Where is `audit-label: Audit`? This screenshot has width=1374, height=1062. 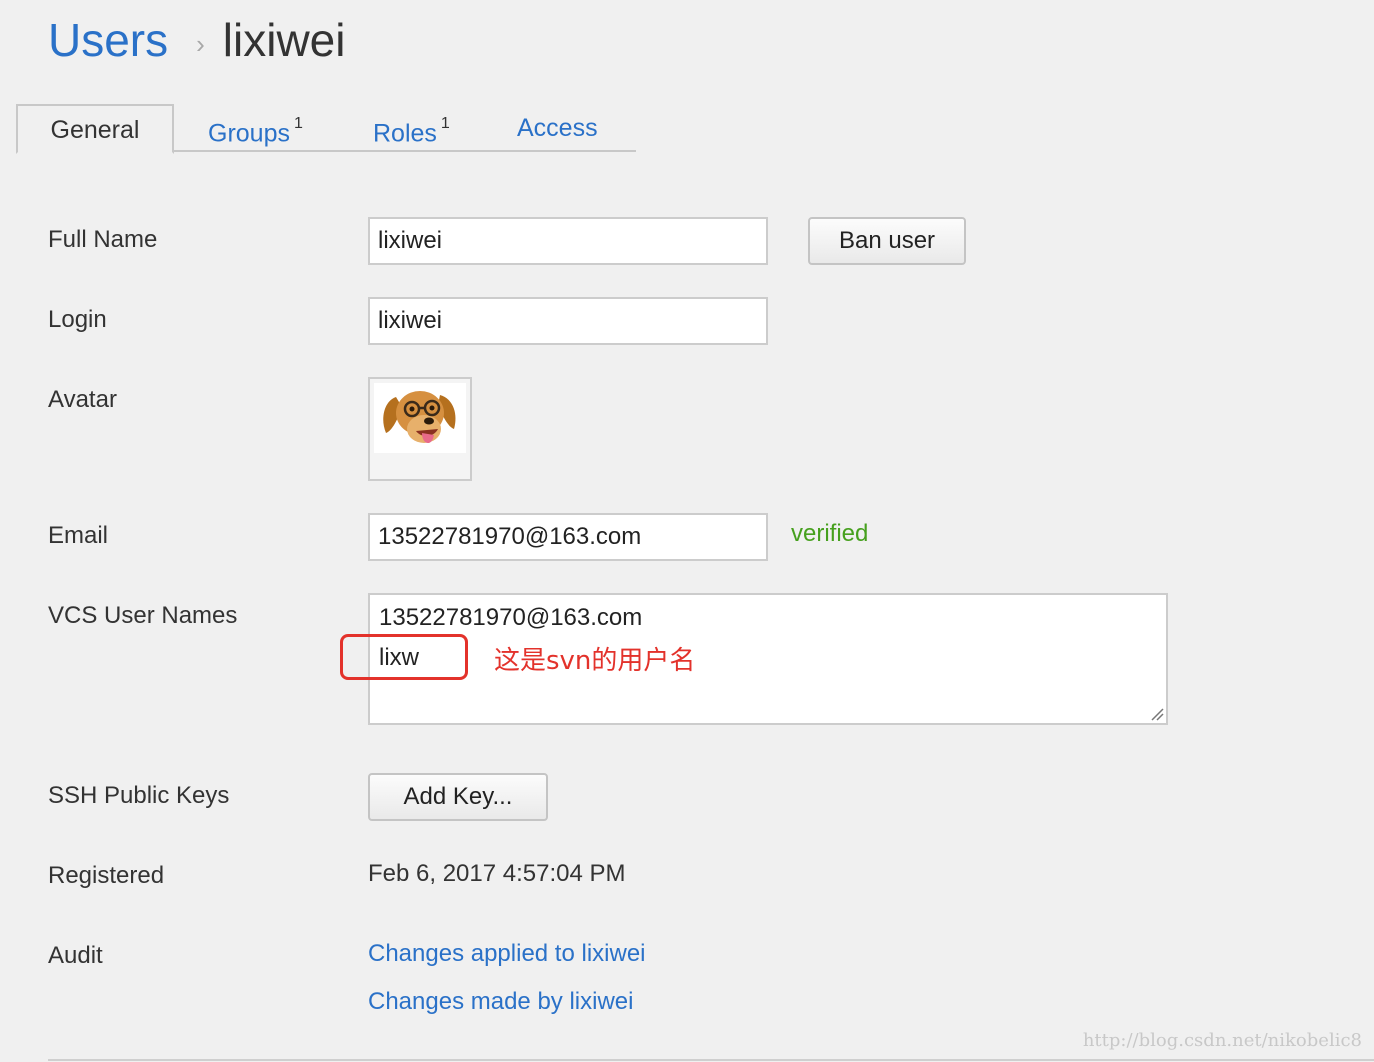
audit-label: Audit is located at coordinates (75, 955).